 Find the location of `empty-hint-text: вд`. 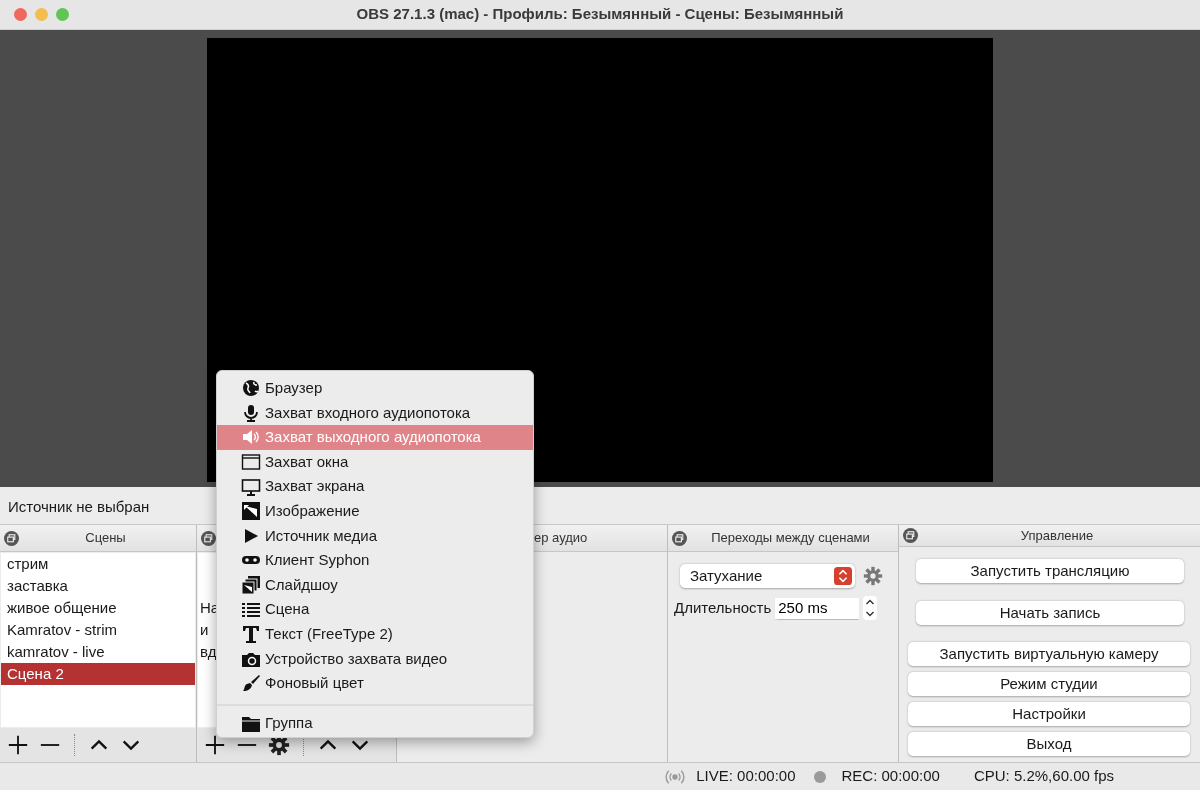

empty-hint-text: вд is located at coordinates (208, 652).